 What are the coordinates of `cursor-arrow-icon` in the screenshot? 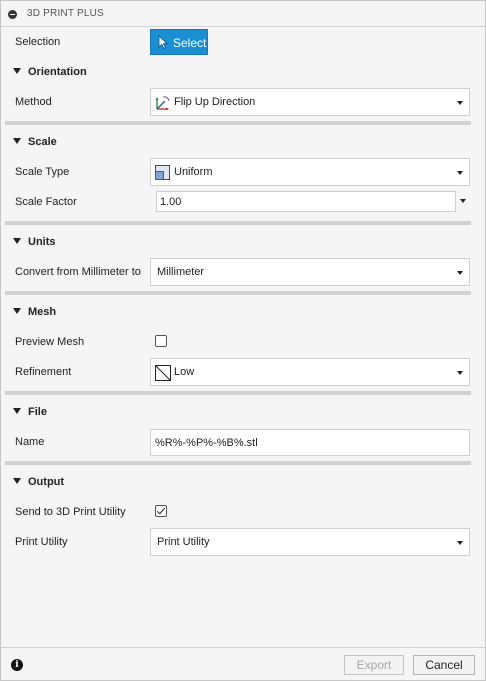 It's located at (163, 42).